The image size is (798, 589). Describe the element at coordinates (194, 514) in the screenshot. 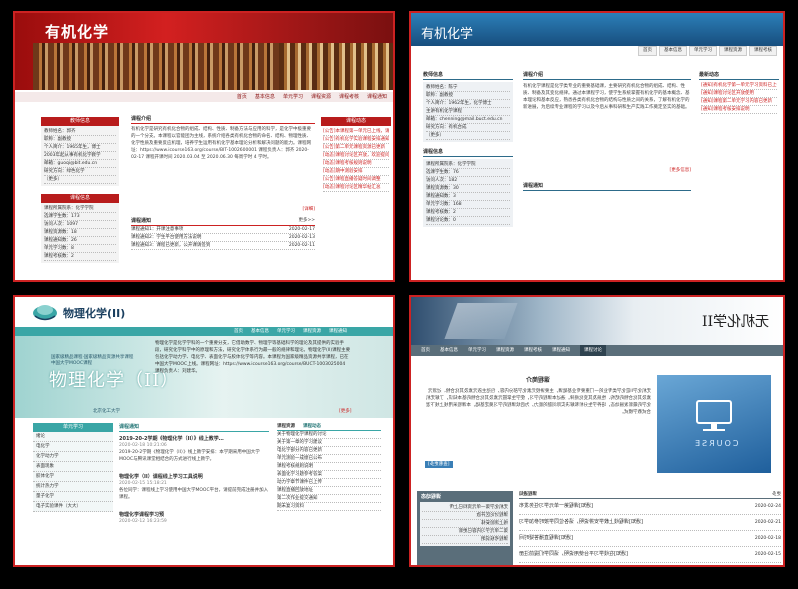

I see `notice-title: 物理化学课程学习预` at that location.